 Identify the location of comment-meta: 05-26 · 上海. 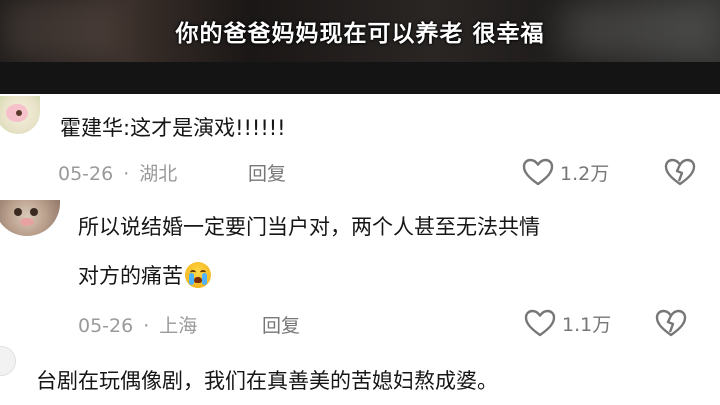
(137, 324).